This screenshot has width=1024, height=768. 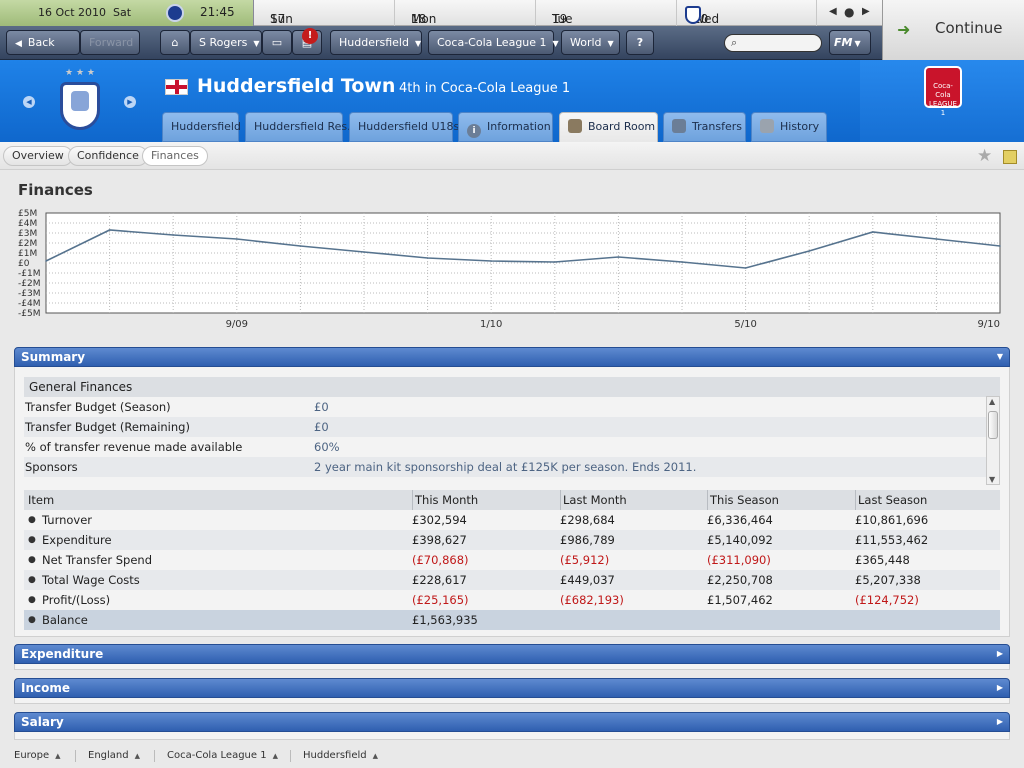 I want to click on income-panel-header: Income ▶, so click(x=512, y=688).